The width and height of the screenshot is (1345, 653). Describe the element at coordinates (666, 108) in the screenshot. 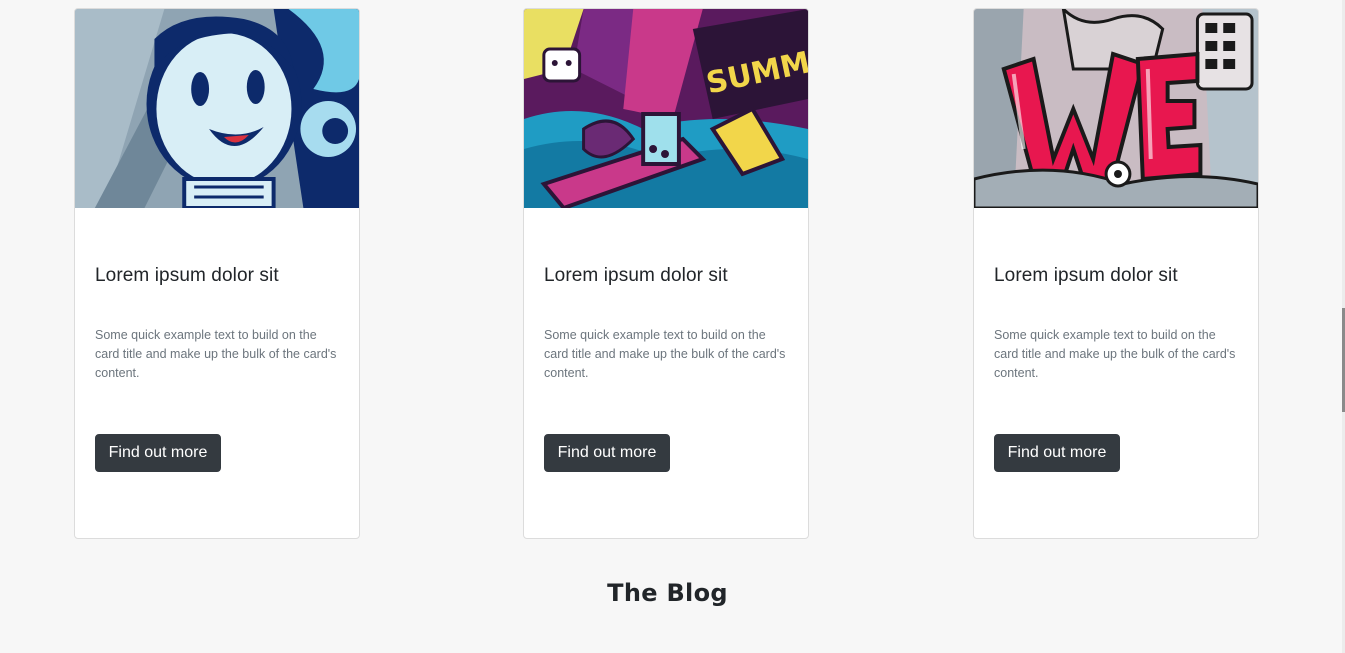

I see `card-2-image: SUMME` at that location.